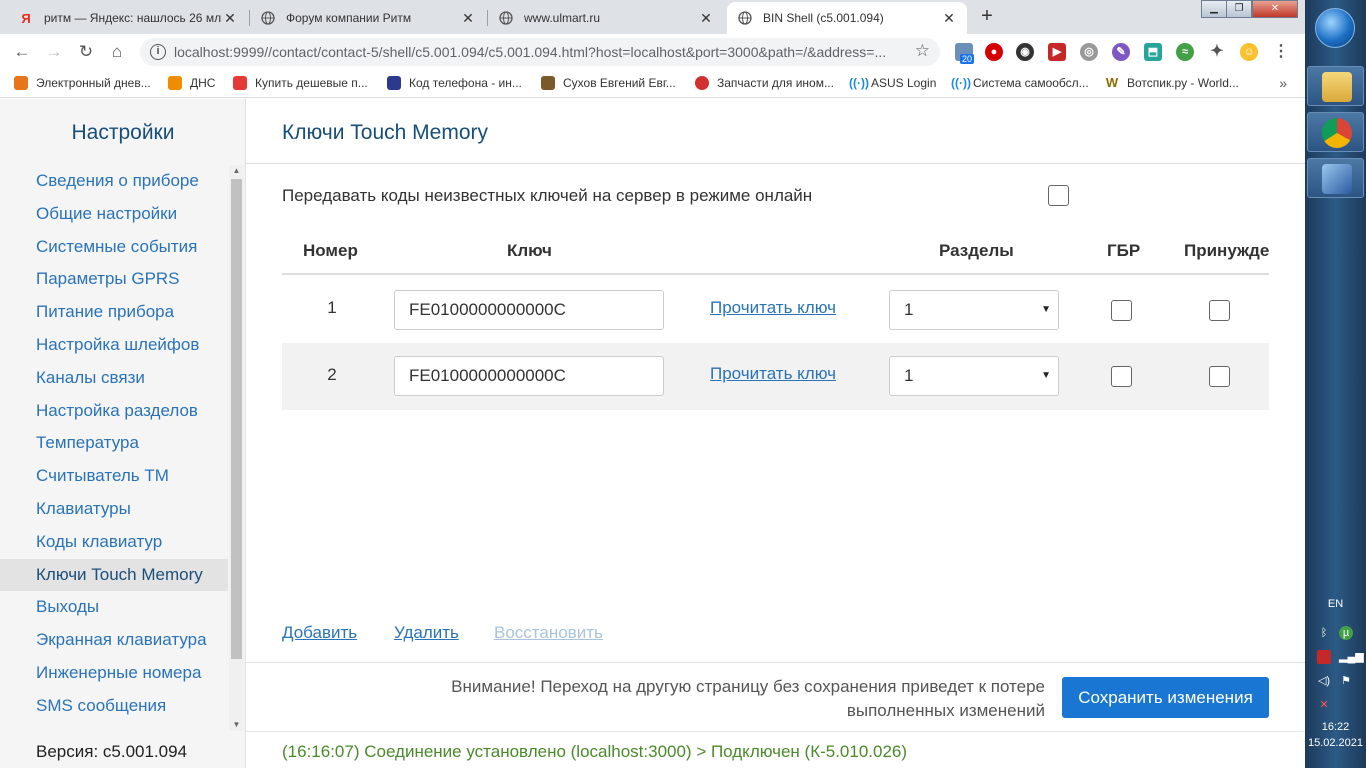  I want to click on dropdown-arrow-icon: ▼, so click(1046, 375).